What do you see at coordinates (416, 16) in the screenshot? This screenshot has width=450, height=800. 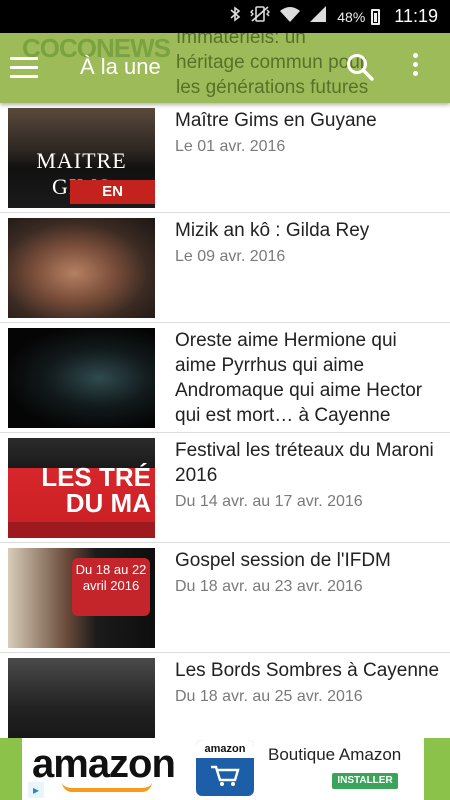 I see `clock: 11:19` at bounding box center [416, 16].